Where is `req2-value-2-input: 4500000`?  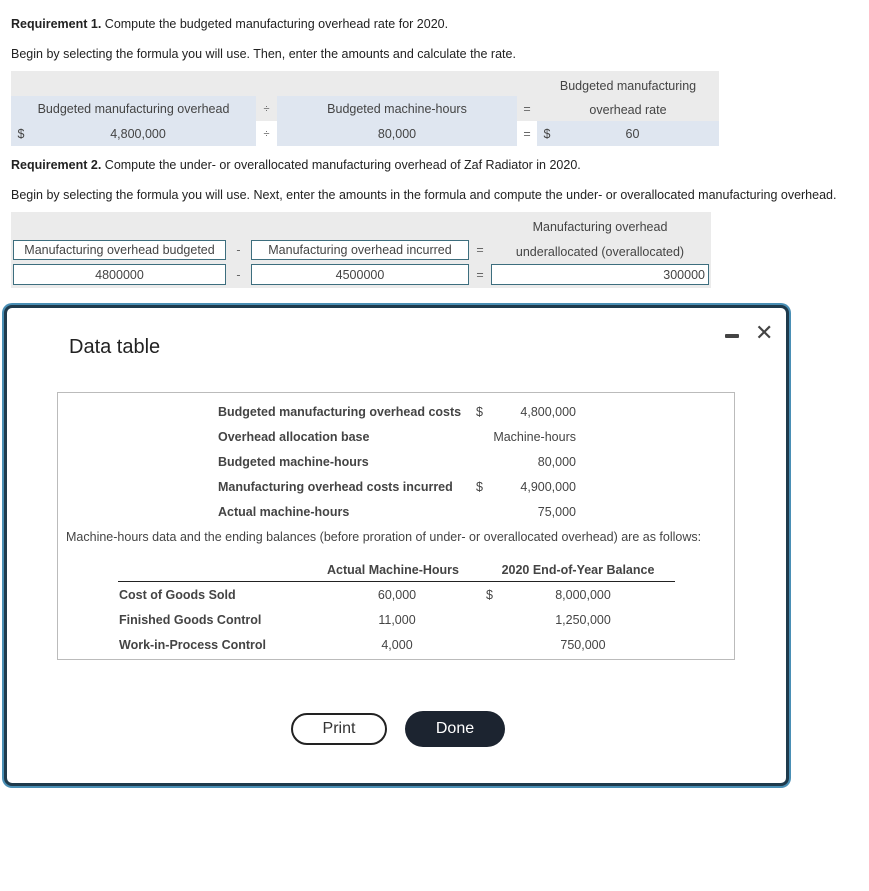
req2-value-2-input: 4500000 is located at coordinates (360, 274).